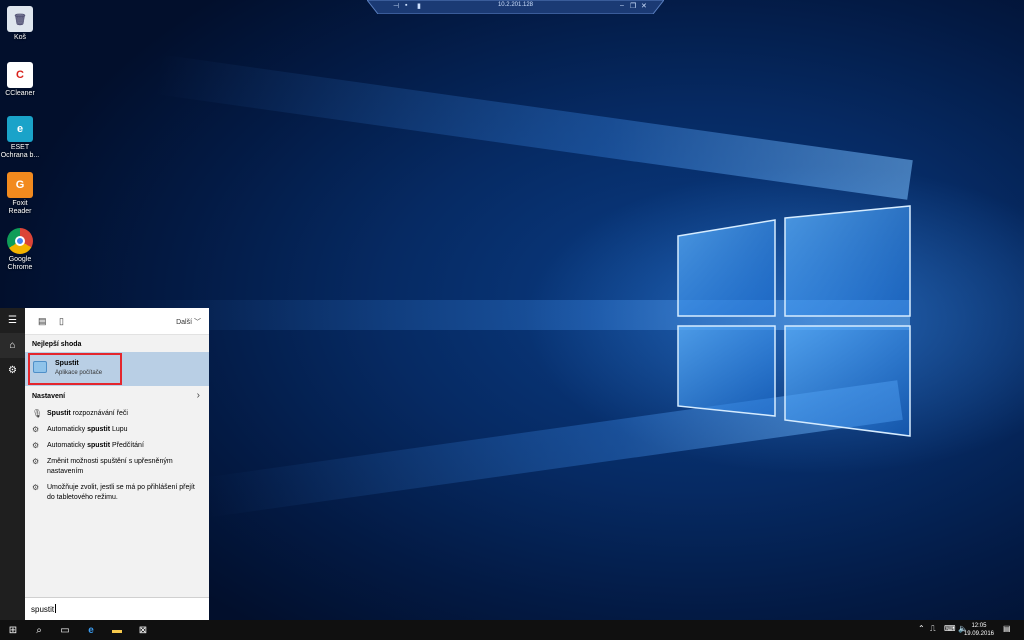 The image size is (1024, 640). What do you see at coordinates (12, 345) in the screenshot?
I see `home-icon: ⌂` at bounding box center [12, 345].